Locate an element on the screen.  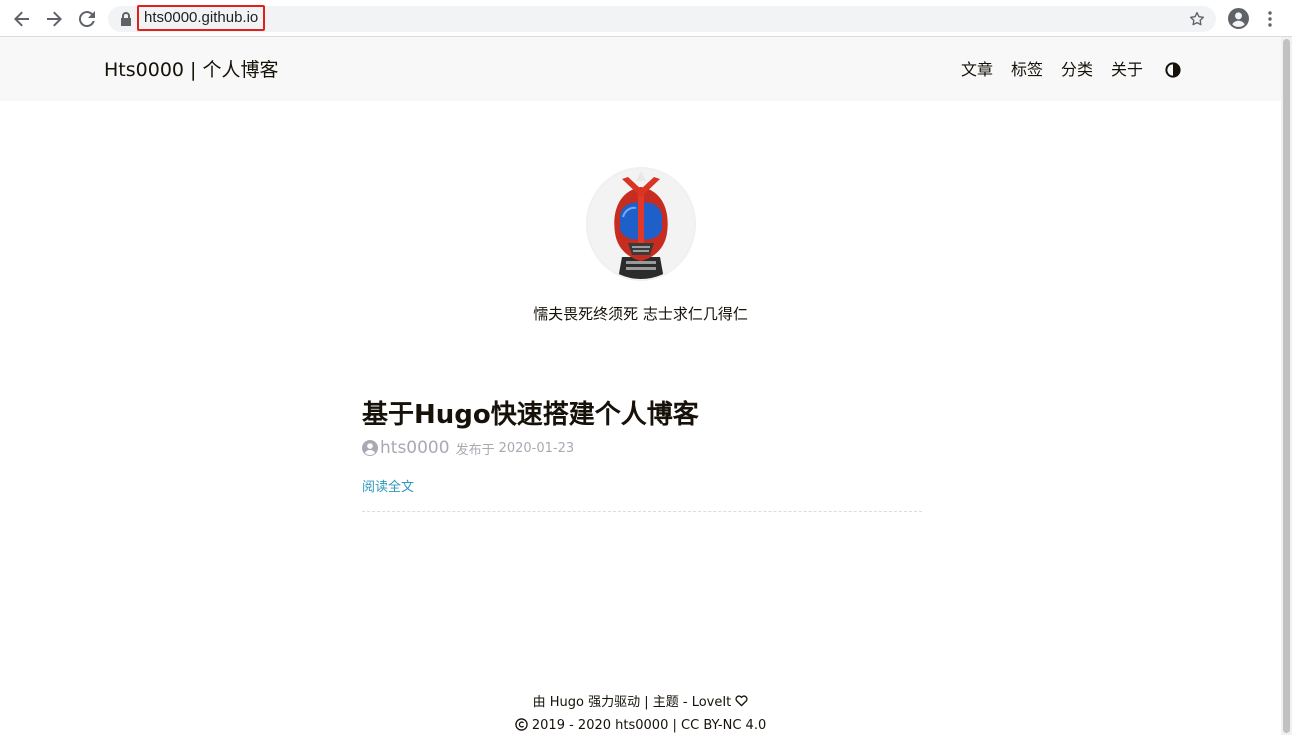
post-date: 2020-01-23 is located at coordinates (536, 448).